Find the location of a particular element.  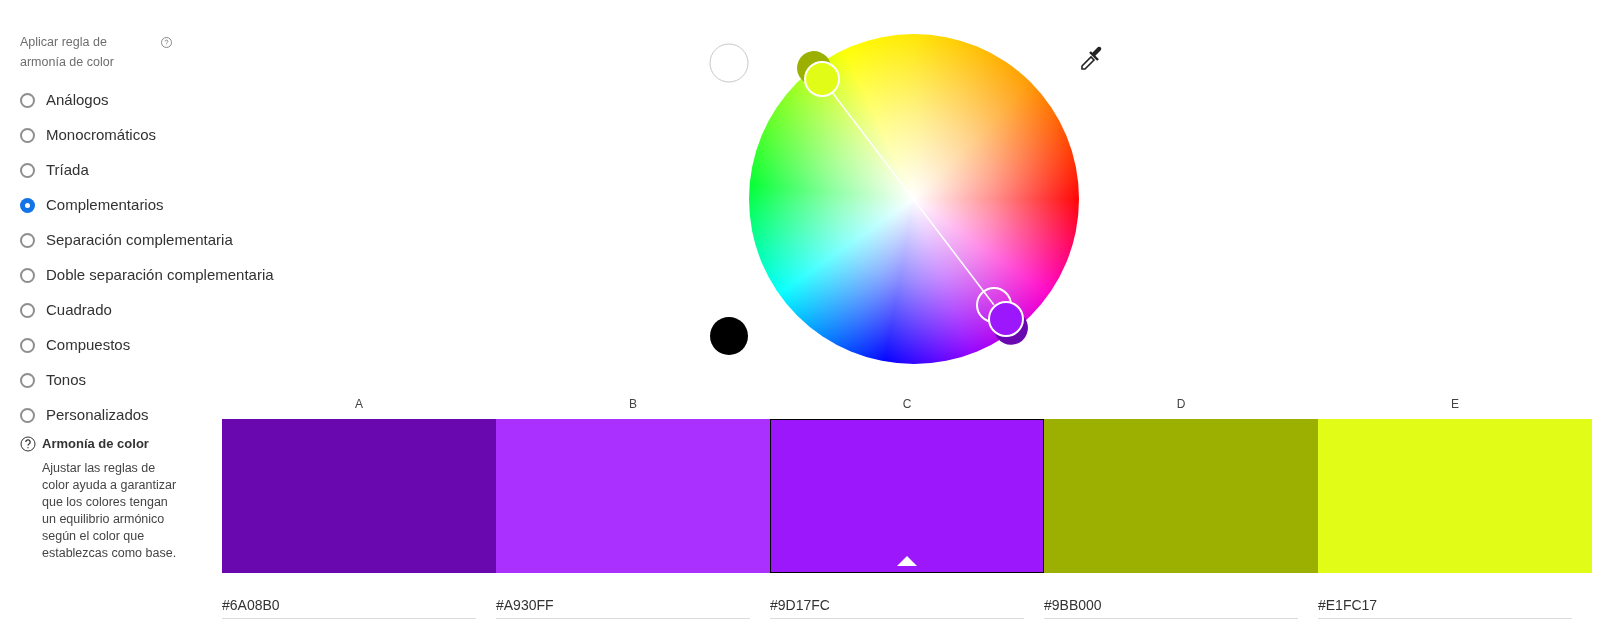

harmony-radio: Cuadrado is located at coordinates (66, 310).